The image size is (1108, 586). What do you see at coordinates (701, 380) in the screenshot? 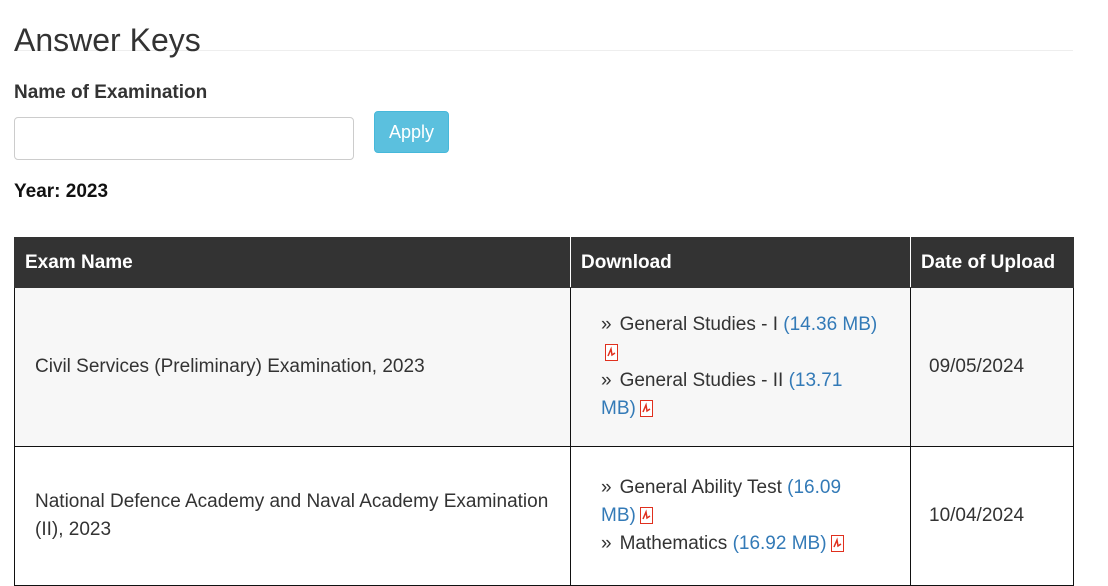
I see `download-name: General Studies - II` at bounding box center [701, 380].